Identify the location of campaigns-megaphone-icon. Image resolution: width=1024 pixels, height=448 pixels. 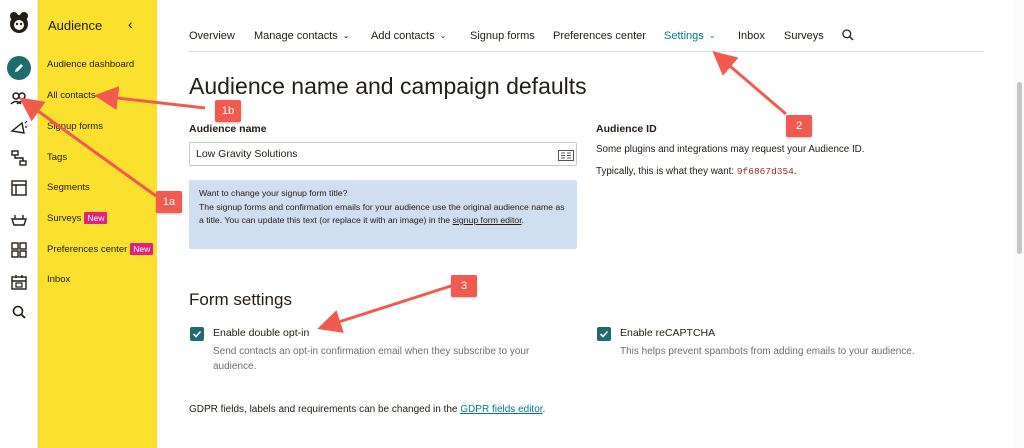
(19, 128).